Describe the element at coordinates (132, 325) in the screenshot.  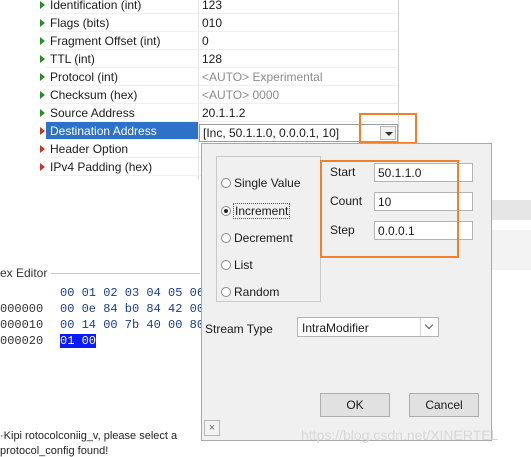
I see `hex-row-bytes: 00 14 00 7b 40 00 80` at that location.